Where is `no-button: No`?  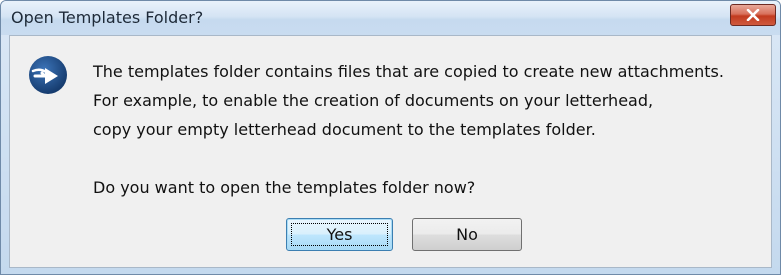
no-button: No is located at coordinates (467, 234).